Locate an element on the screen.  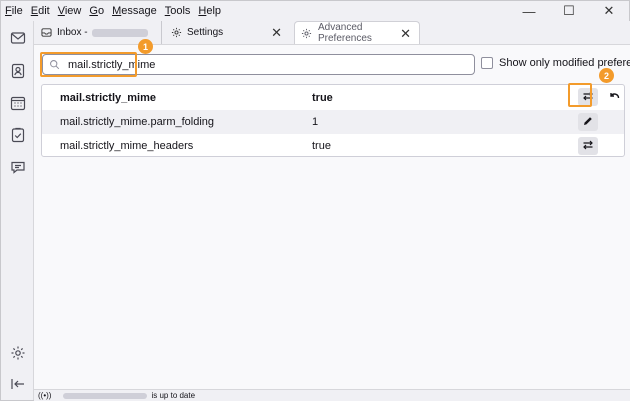
toggle-button is located at coordinates (588, 146).